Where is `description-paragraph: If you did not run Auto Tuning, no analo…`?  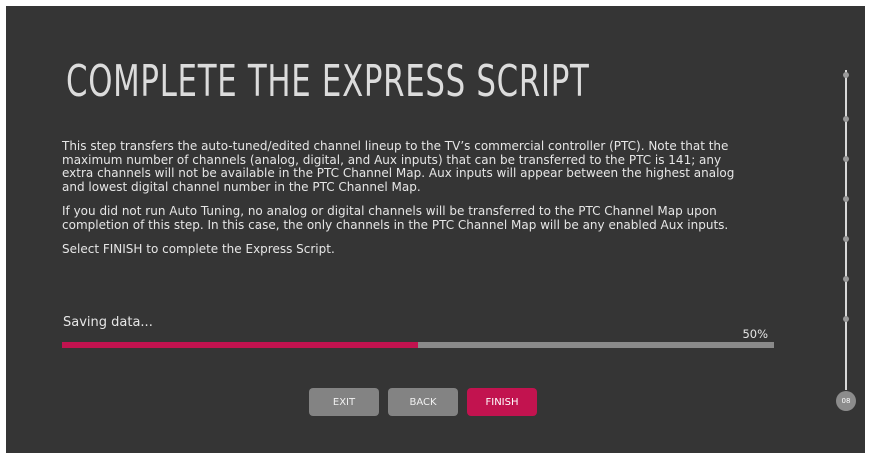
description-paragraph: If you did not run Auto Tuning, no analo… is located at coordinates (395, 218).